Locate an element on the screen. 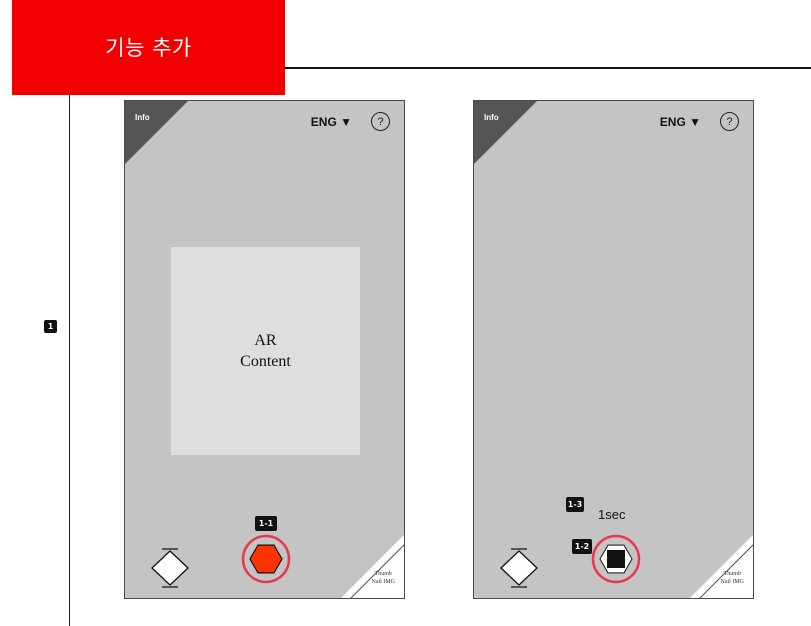 This screenshot has height=626, width=811. ar-content-line1: AR is located at coordinates (265, 340).